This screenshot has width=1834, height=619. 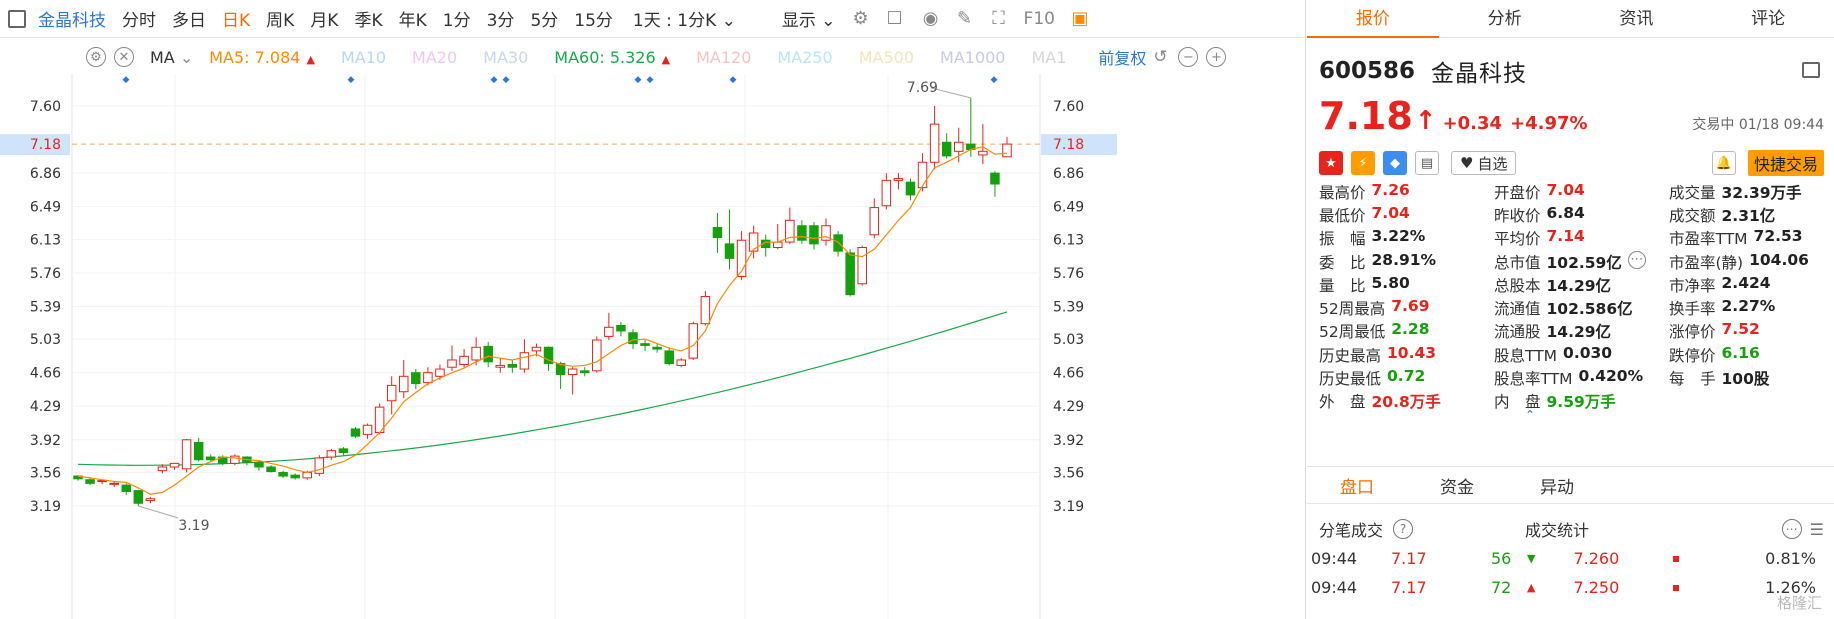 I want to click on close-icon: ✕, so click(x=124, y=57).